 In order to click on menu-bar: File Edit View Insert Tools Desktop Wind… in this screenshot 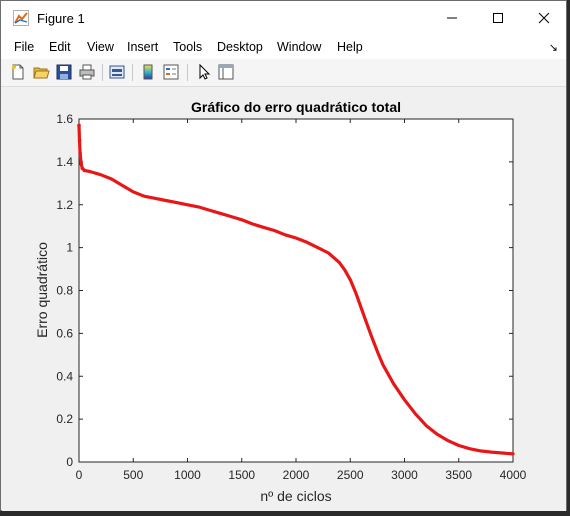, I will do `click(283, 47)`.